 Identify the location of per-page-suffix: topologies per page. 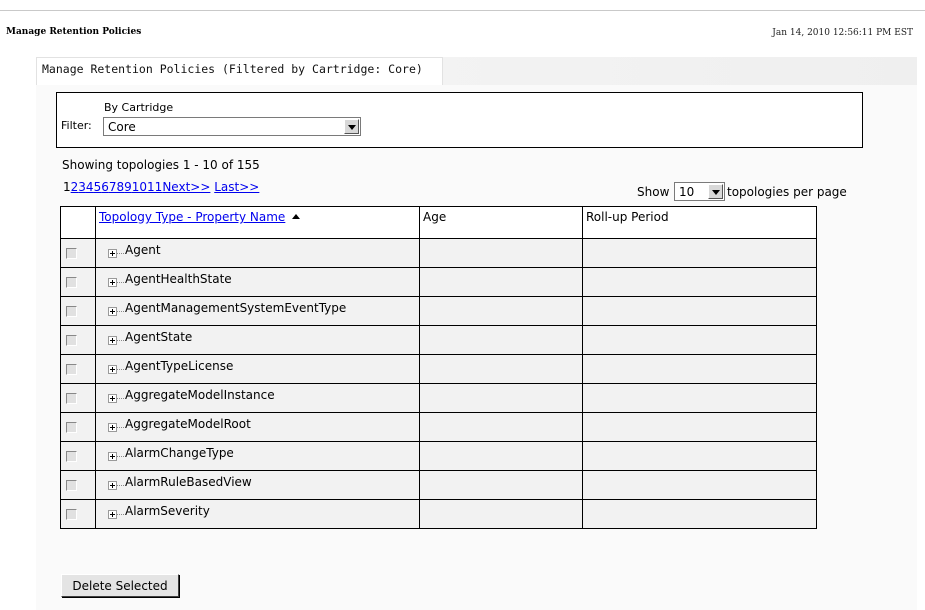
(787, 192).